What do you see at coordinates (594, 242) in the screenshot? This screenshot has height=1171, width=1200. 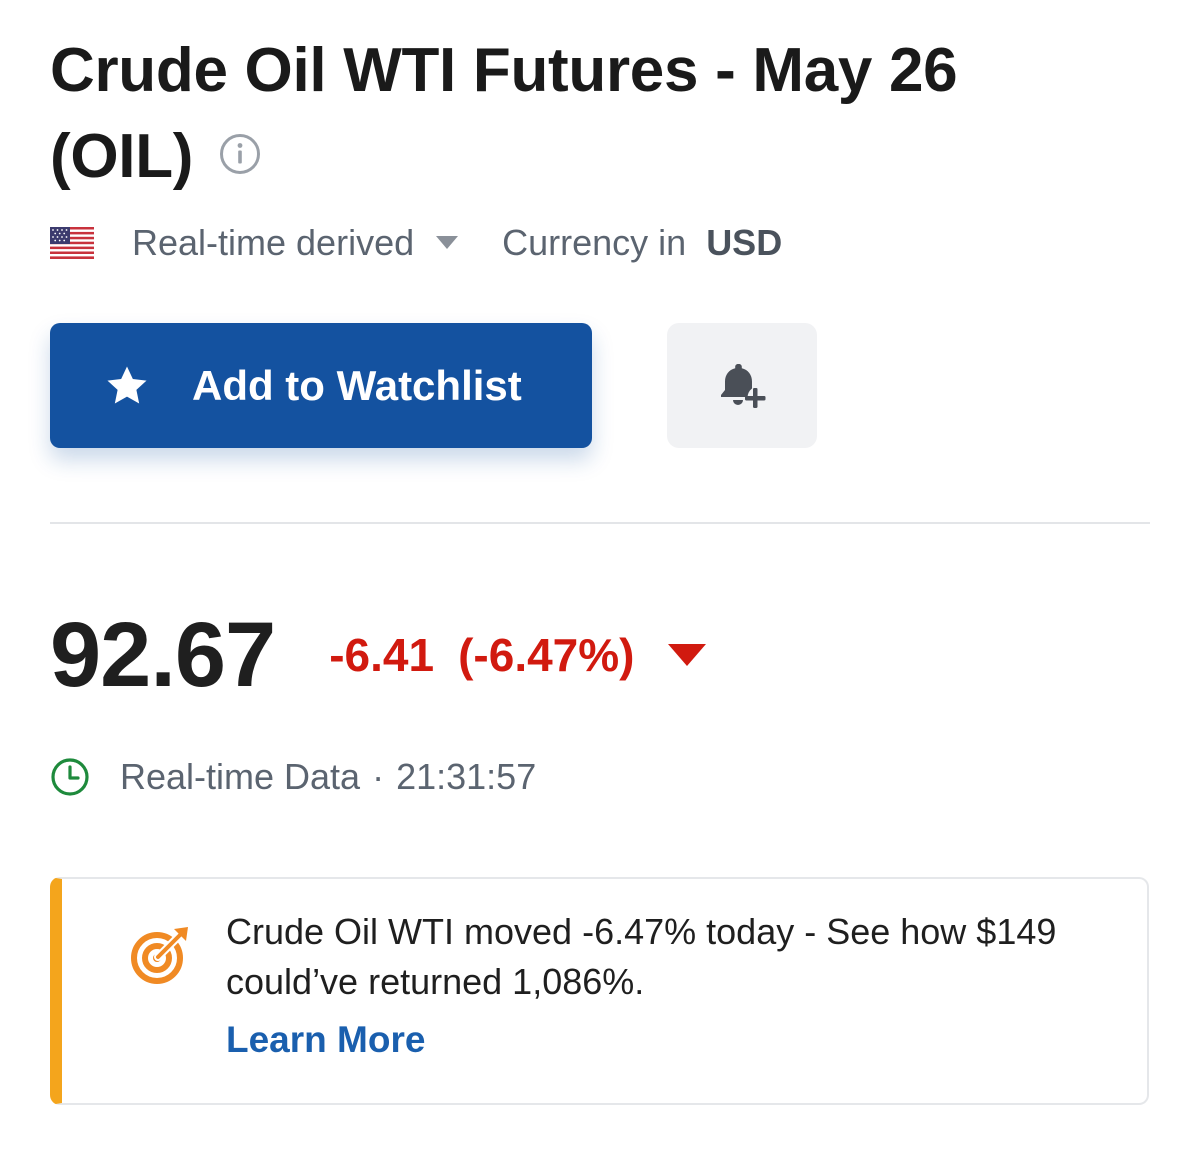 I see `currency-label: Currency in` at bounding box center [594, 242].